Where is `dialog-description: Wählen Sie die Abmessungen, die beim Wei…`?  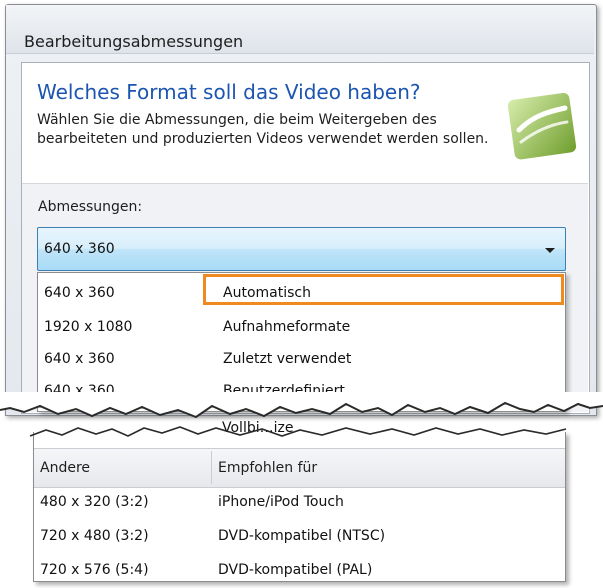
dialog-description: Wählen Sie die Abmessungen, die beim Wei… is located at coordinates (263, 129).